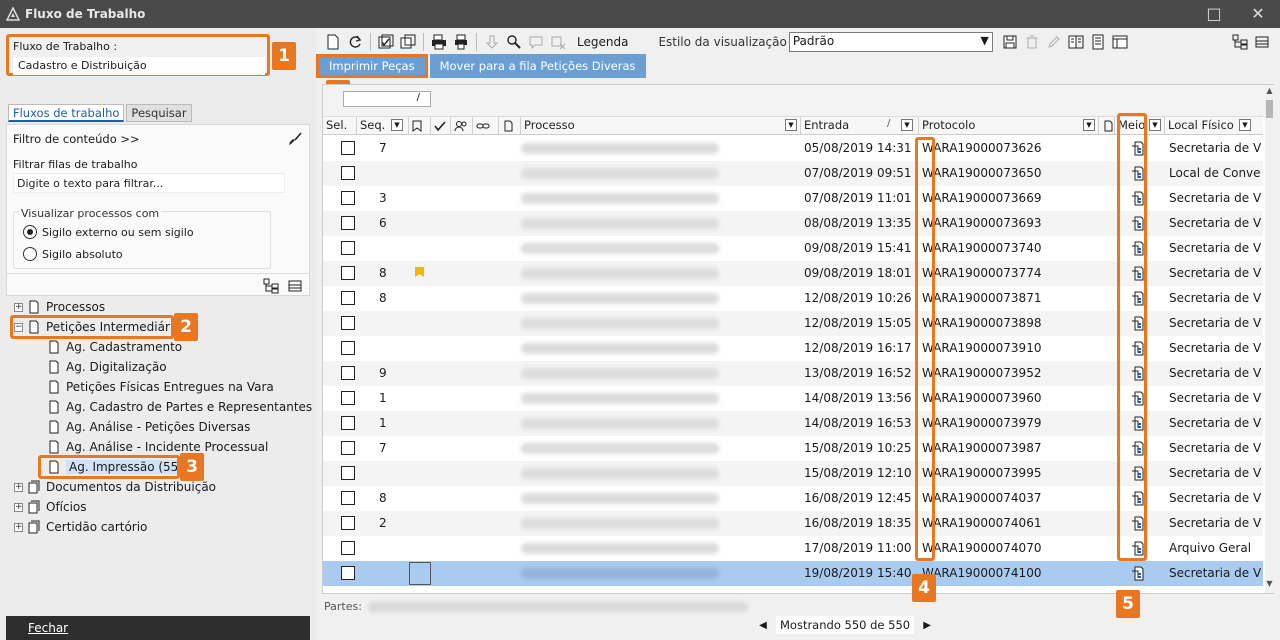  Describe the element at coordinates (159, 113) in the screenshot. I see `tab-pesquisar: Pesquisar` at that location.